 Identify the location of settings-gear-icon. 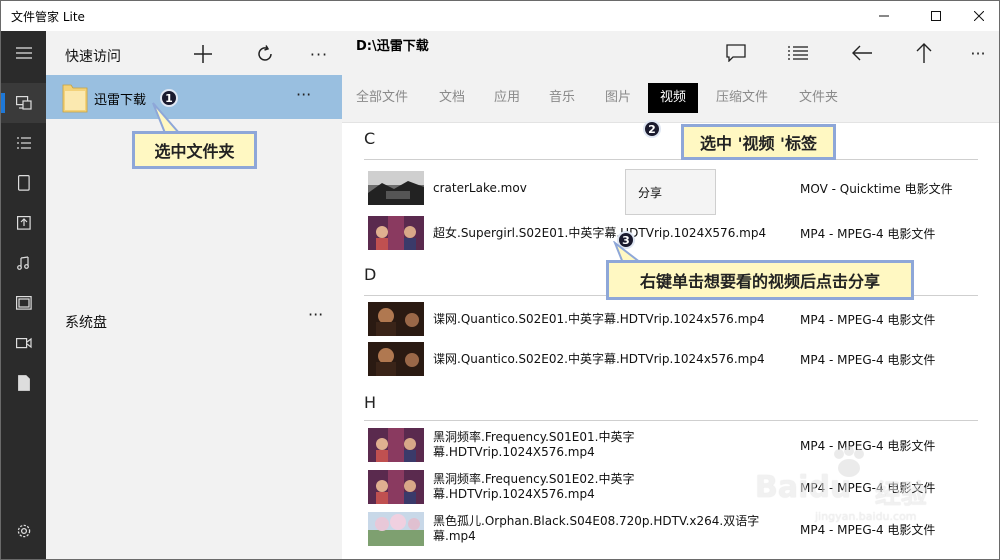
(23, 531).